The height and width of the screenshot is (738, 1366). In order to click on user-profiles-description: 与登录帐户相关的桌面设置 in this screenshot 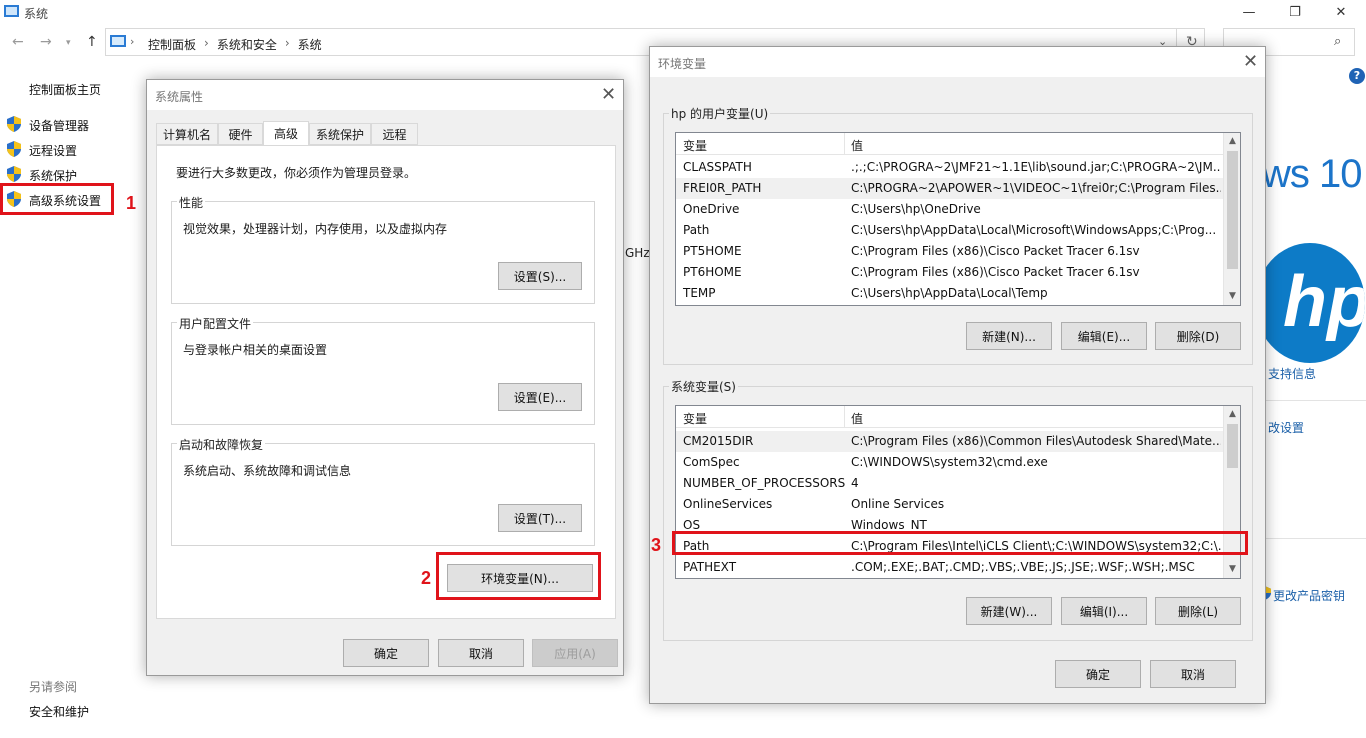, I will do `click(255, 350)`.